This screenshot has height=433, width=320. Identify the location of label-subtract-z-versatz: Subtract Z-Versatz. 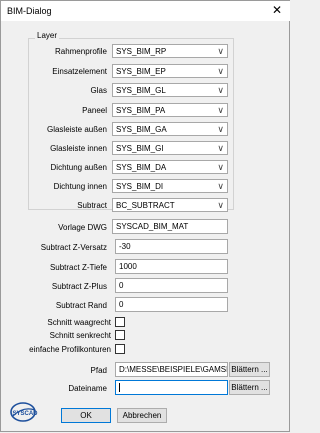
(73, 247).